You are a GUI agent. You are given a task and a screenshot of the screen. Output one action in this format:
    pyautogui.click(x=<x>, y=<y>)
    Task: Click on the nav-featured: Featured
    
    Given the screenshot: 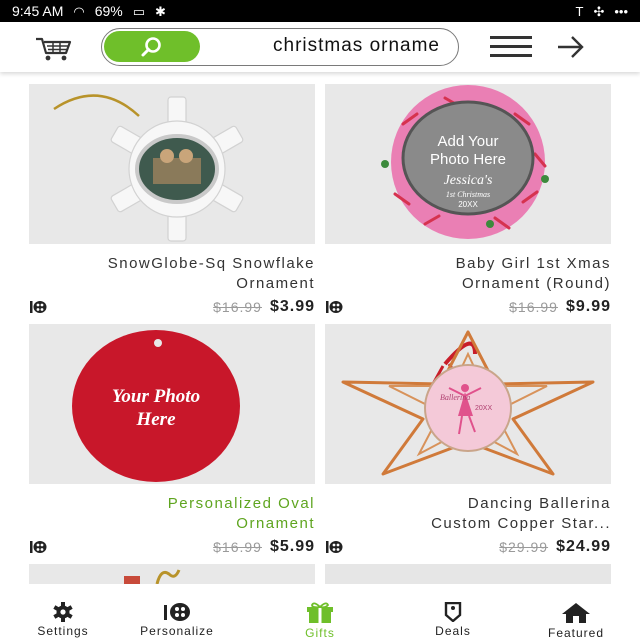 What is the action you would take?
    pyautogui.click(x=576, y=619)
    